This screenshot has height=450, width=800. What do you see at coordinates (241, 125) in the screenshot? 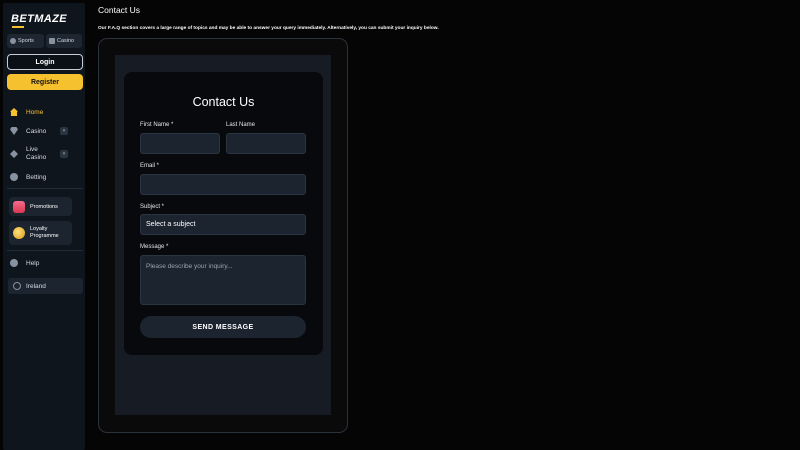
I see `last-name-label: Last Name` at bounding box center [241, 125].